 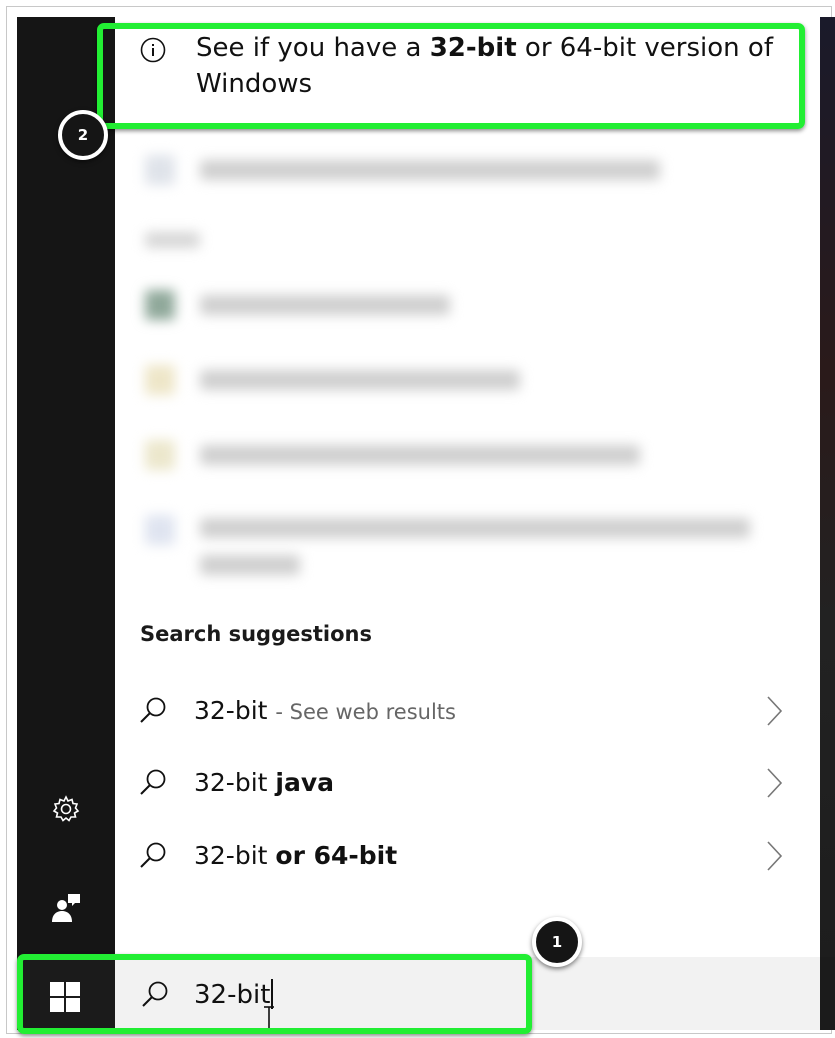 I want to click on suggestion-suffix: java, so click(x=305, y=782).